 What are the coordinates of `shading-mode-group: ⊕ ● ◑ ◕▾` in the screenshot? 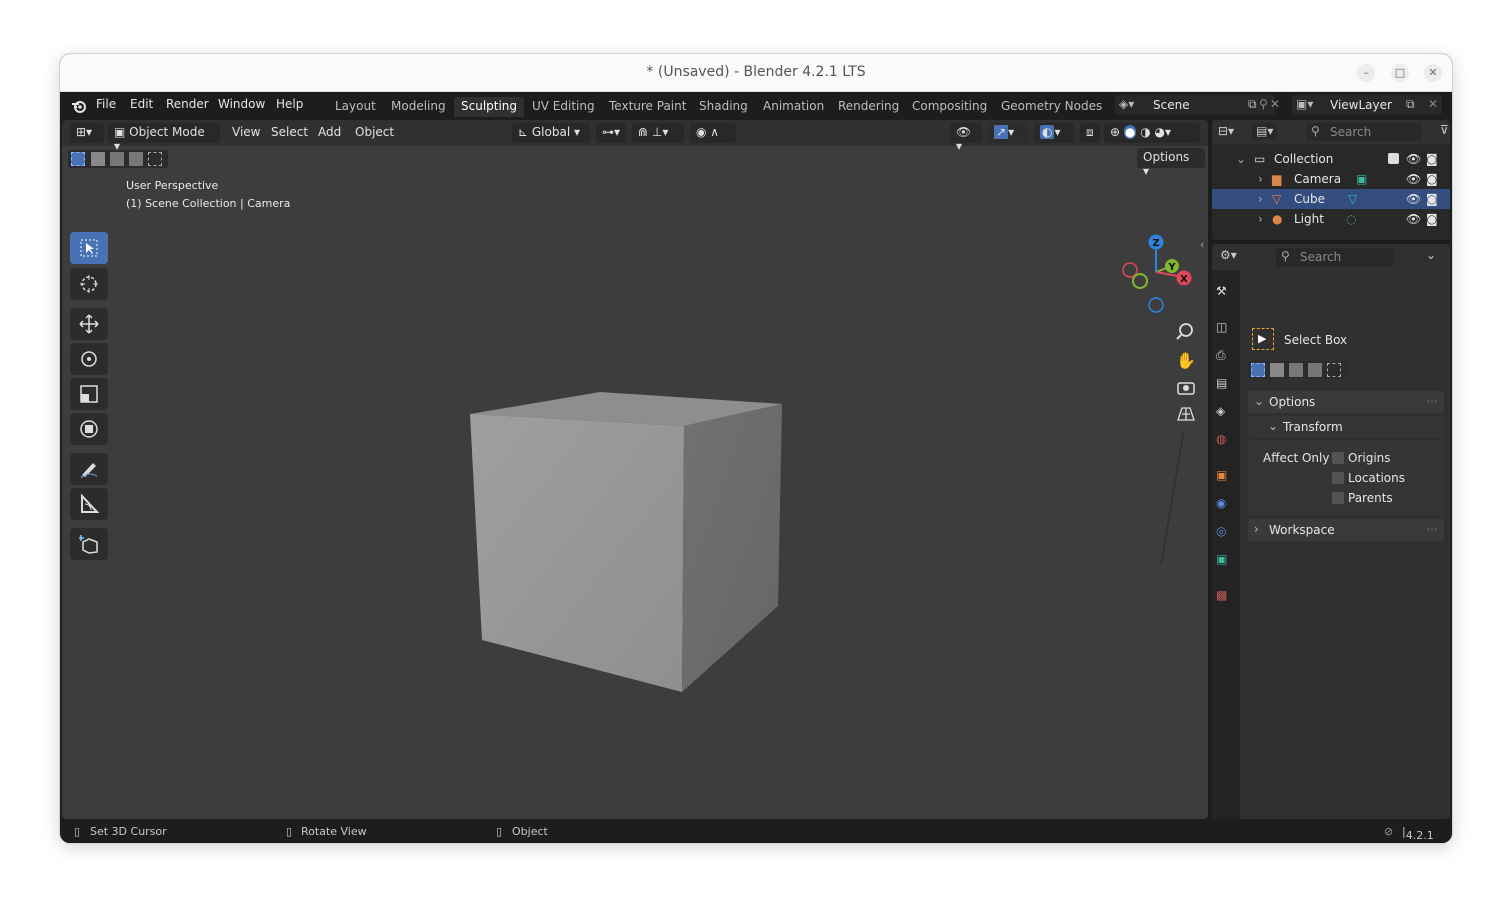 It's located at (1152, 133).